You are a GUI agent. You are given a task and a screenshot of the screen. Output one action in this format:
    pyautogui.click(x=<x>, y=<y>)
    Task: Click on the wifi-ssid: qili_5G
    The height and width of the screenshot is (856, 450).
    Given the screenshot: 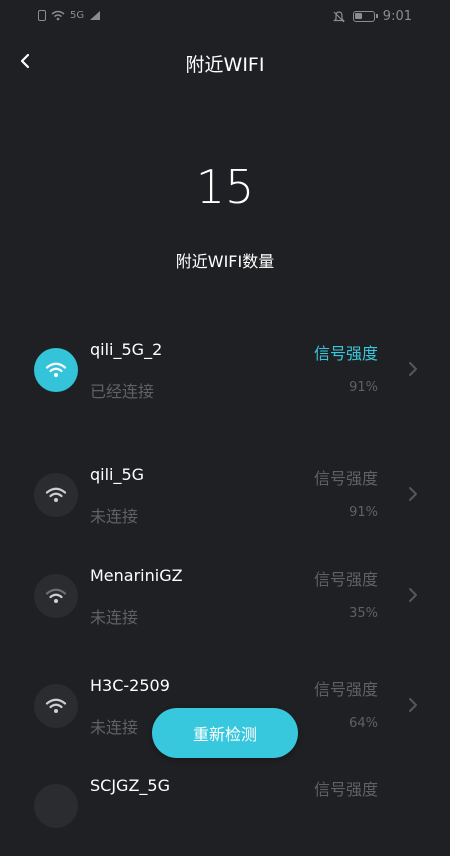 What is the action you would take?
    pyautogui.click(x=117, y=474)
    